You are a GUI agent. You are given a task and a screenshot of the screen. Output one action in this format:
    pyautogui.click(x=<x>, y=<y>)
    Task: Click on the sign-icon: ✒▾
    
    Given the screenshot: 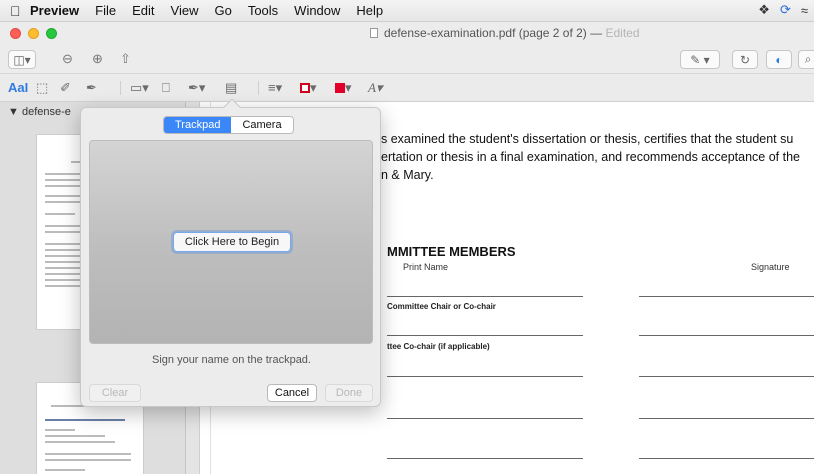 What is the action you would take?
    pyautogui.click(x=196, y=88)
    